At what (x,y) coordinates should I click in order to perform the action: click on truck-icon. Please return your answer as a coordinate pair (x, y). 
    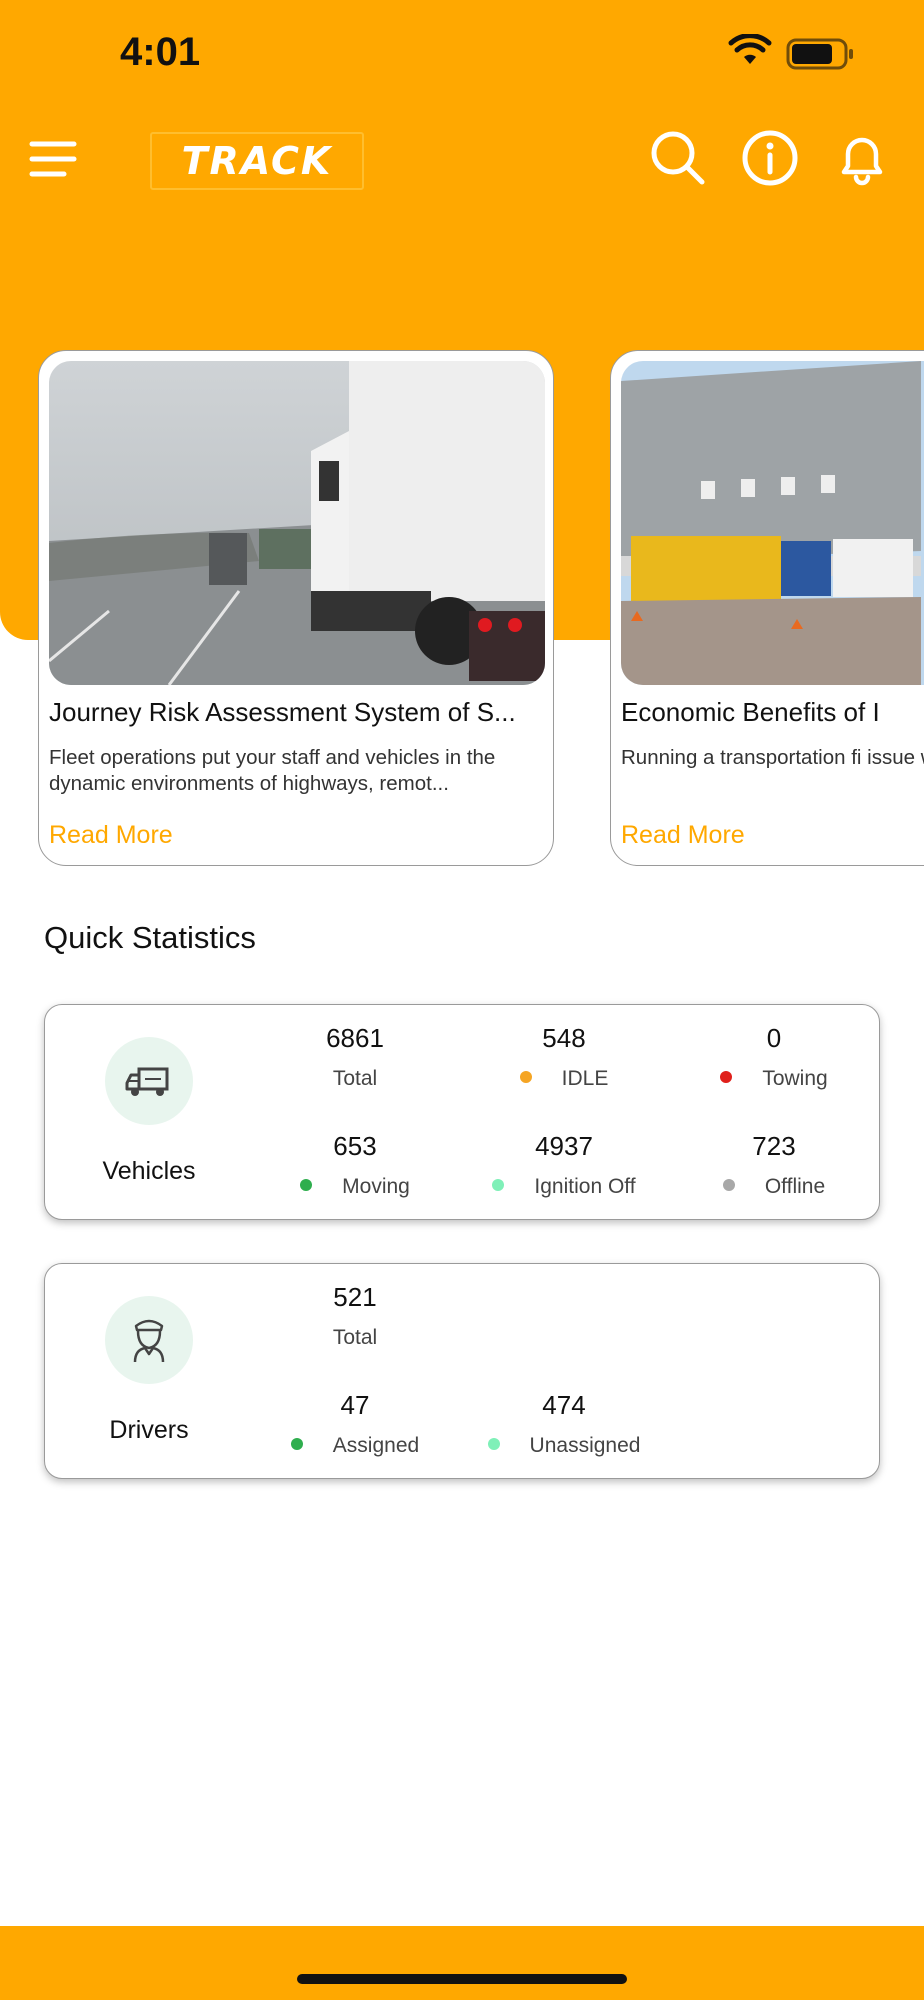
    Looking at the image, I should click on (147, 1081).